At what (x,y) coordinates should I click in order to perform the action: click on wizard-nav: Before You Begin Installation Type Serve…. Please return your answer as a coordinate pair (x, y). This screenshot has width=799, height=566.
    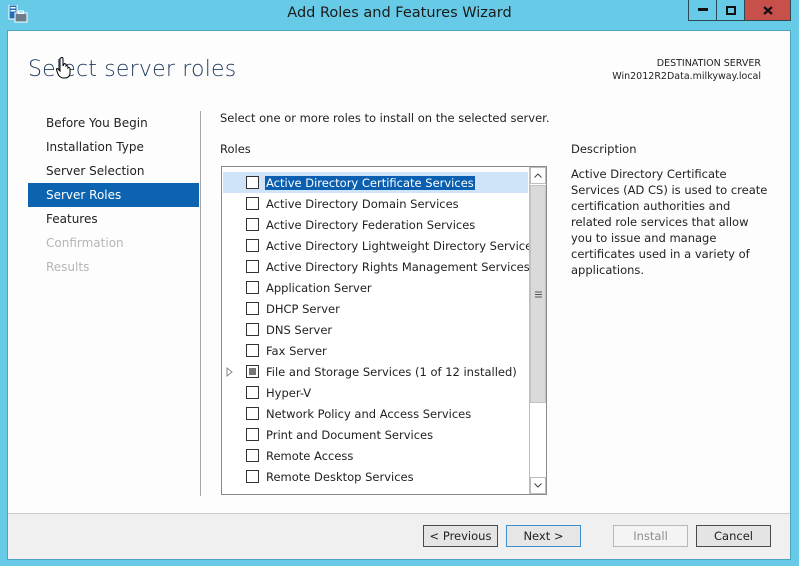
    Looking at the image, I should click on (113, 195).